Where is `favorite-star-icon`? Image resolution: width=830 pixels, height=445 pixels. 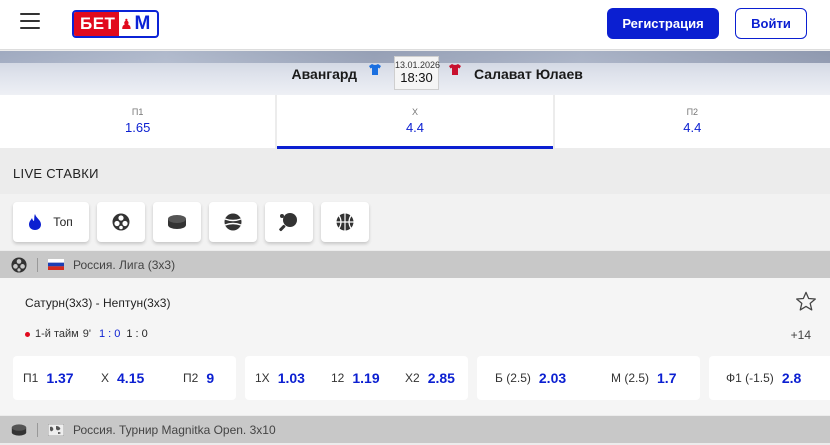
favorite-star-icon is located at coordinates (806, 301).